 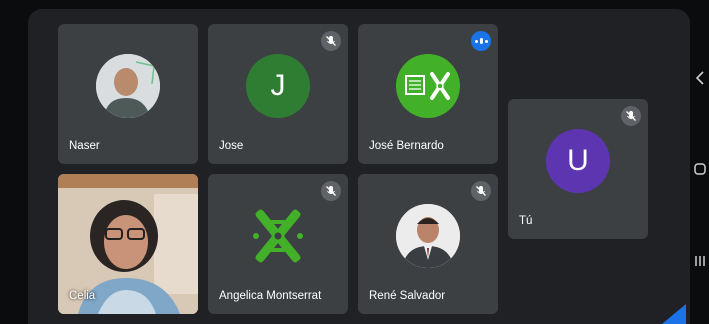 I want to click on participant-tile-naser: Naser, so click(x=128, y=94).